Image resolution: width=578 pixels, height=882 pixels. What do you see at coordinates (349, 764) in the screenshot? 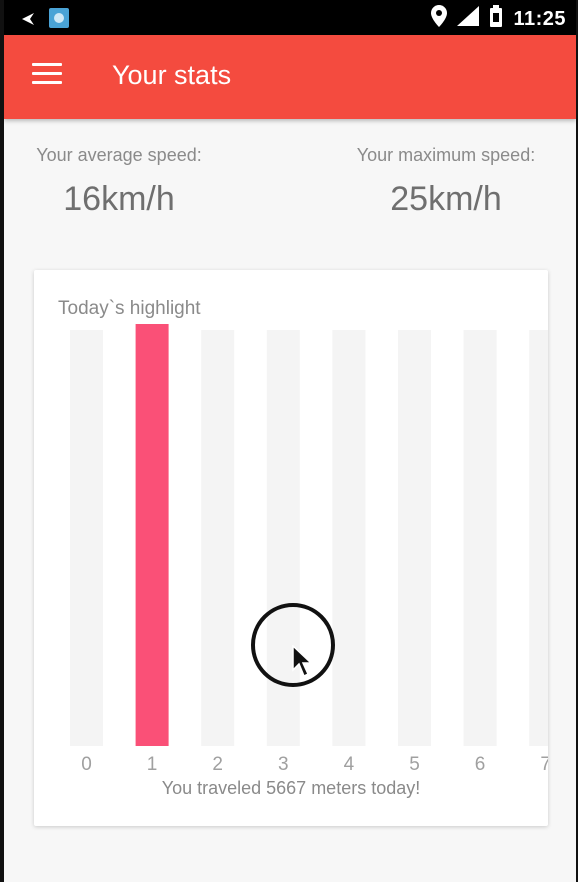
I see `x-tick-label: 4` at bounding box center [349, 764].